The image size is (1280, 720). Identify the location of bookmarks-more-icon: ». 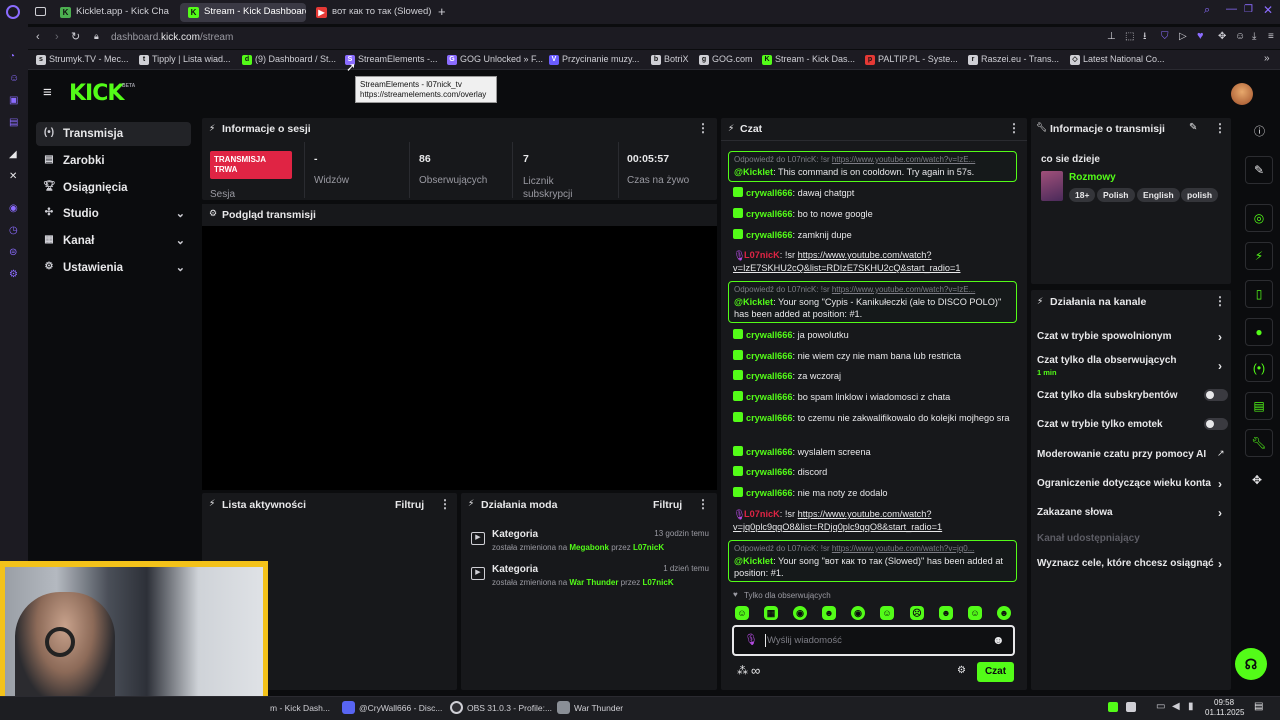
(1267, 59).